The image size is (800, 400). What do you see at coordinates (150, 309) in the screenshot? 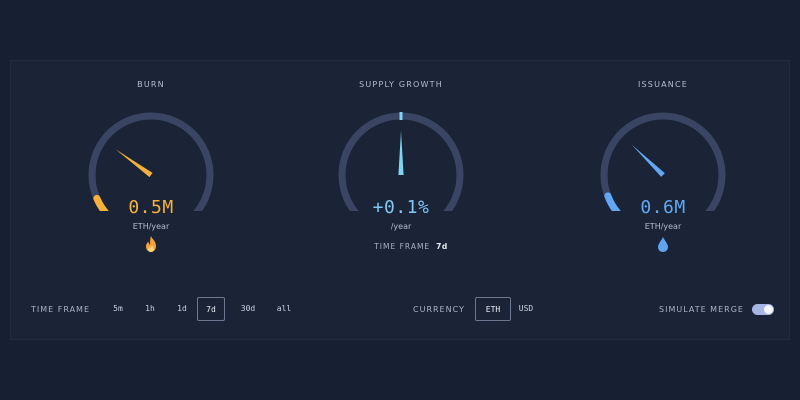
I see `time-frame-option-1h: 1h` at bounding box center [150, 309].